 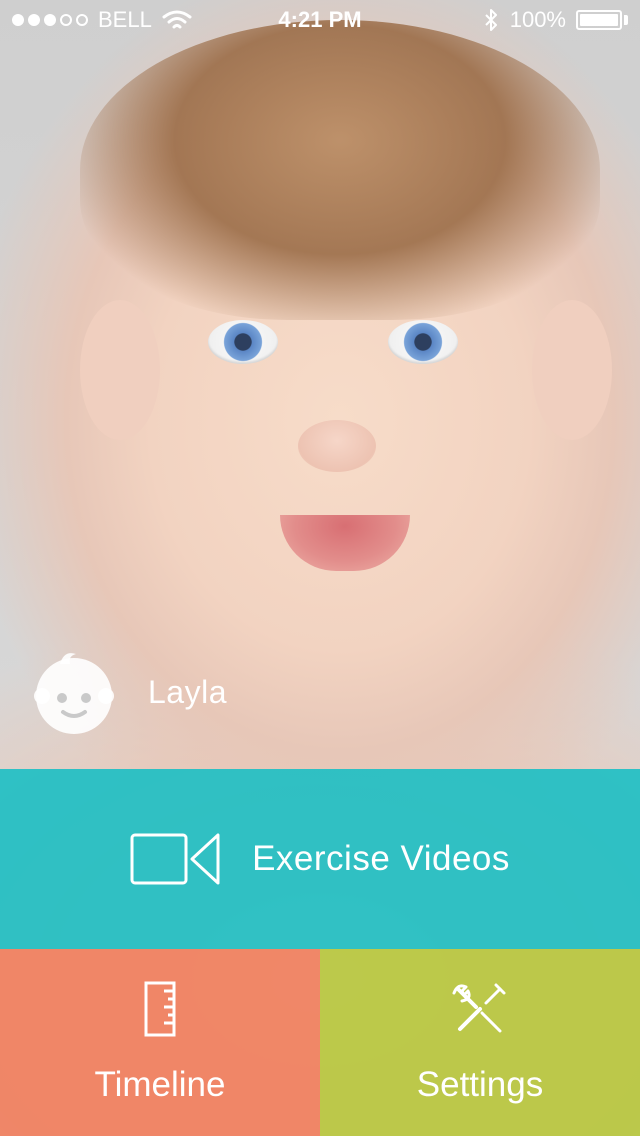 I want to click on battery-icon, so click(x=599, y=20).